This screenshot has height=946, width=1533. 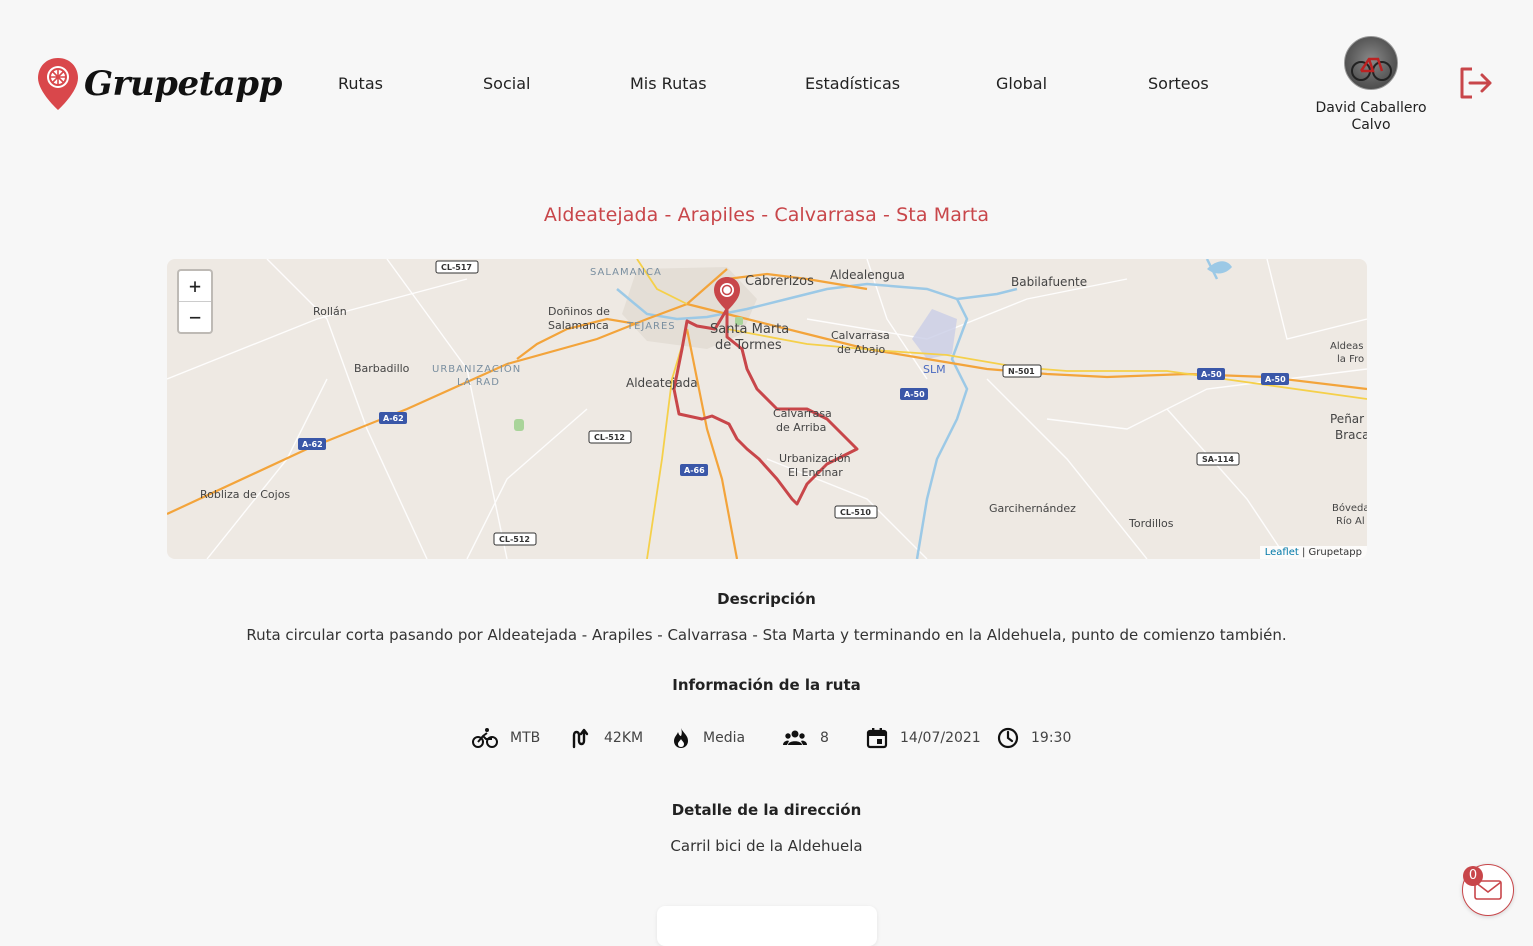 I want to click on info-time: 19:30, so click(x=1034, y=738).